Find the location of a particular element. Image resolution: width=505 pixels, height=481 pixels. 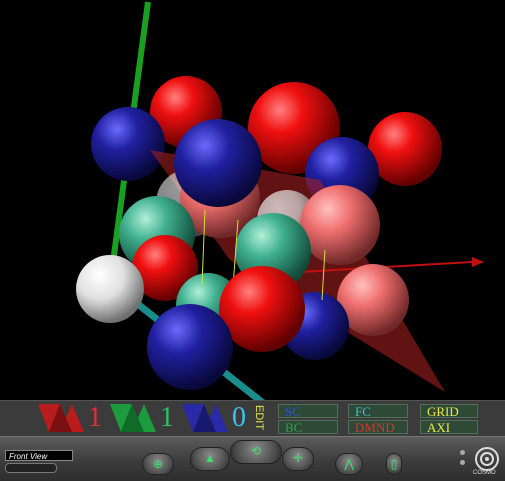

dmnd-button: DMND is located at coordinates (378, 427).